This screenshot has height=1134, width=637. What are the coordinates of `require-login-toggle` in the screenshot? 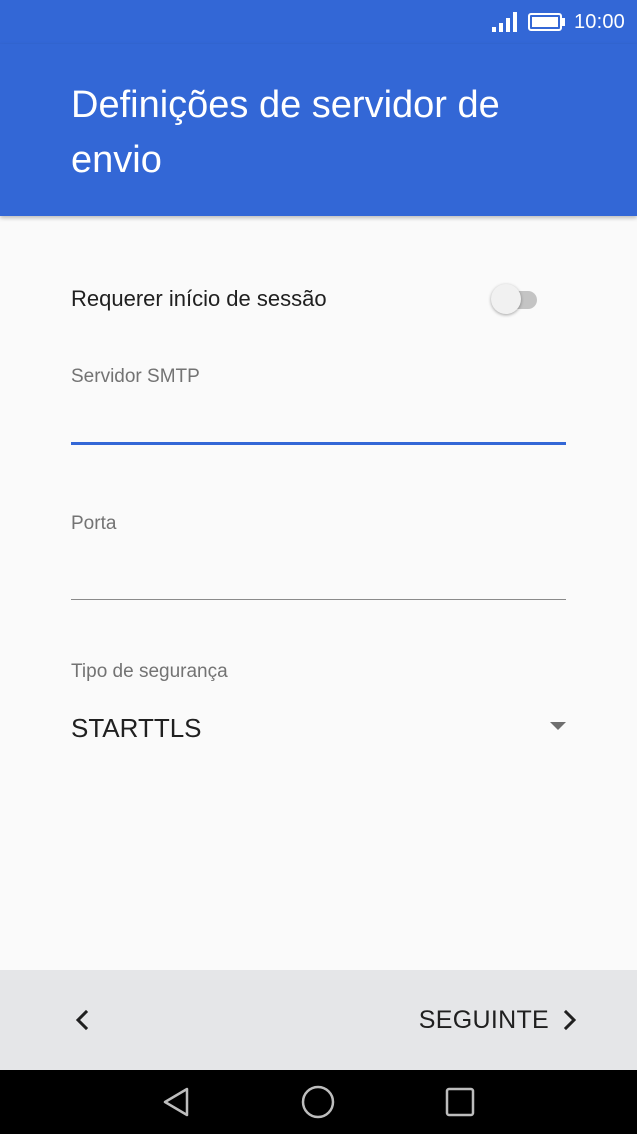 It's located at (519, 299).